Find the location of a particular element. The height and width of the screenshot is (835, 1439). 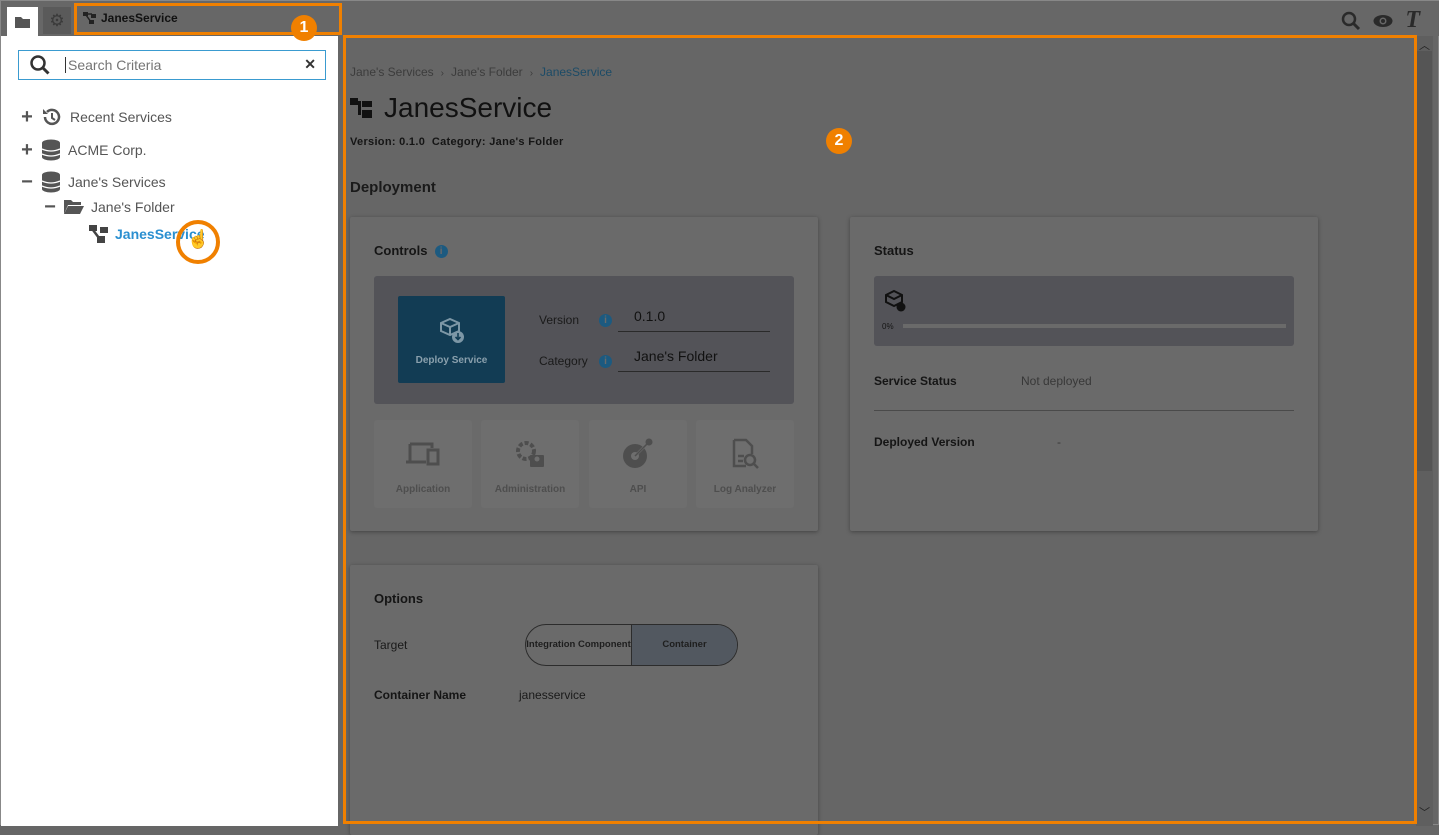

annotation-circle is located at coordinates (198, 242).